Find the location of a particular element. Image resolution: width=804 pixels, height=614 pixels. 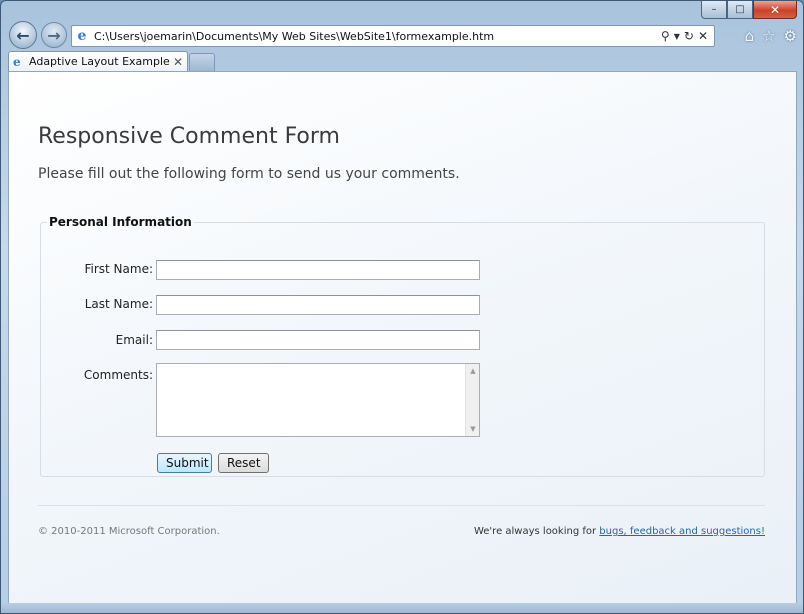

minimize-button: – is located at coordinates (714, 10).